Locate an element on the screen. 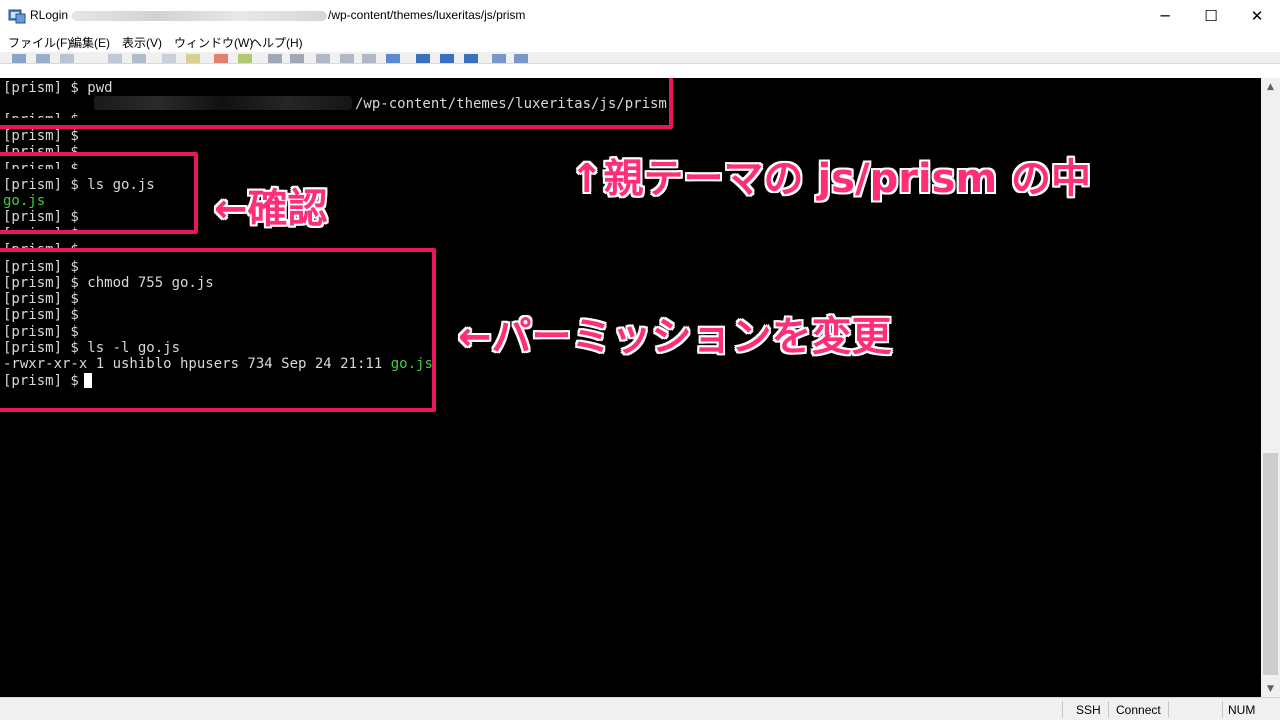 This screenshot has height=720, width=1280. annotation-box-ls is located at coordinates (99, 193).